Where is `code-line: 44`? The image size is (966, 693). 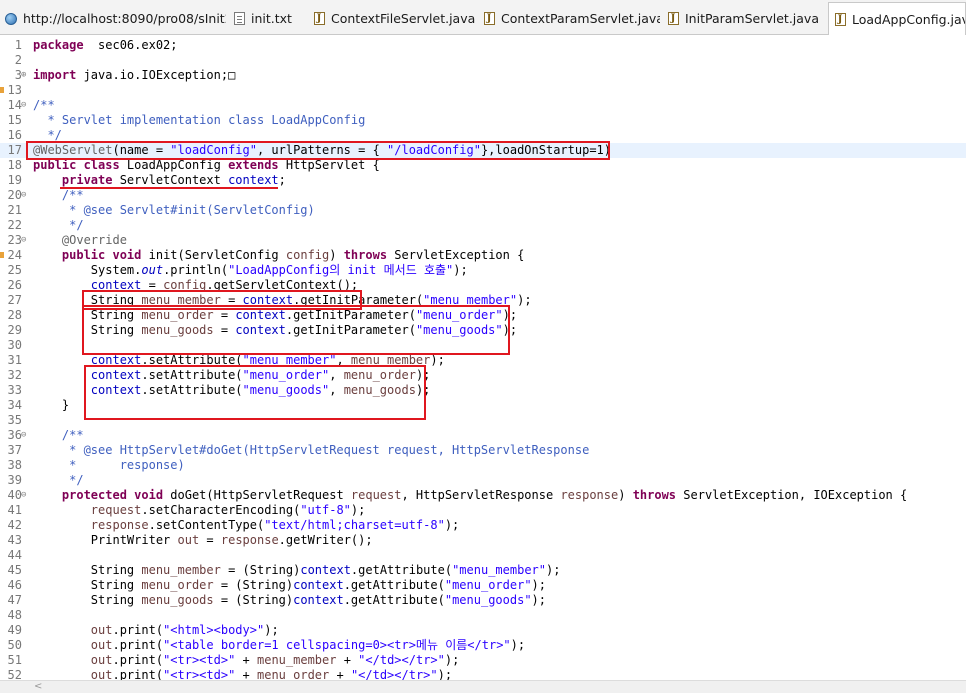
code-line: 44 is located at coordinates (483, 555).